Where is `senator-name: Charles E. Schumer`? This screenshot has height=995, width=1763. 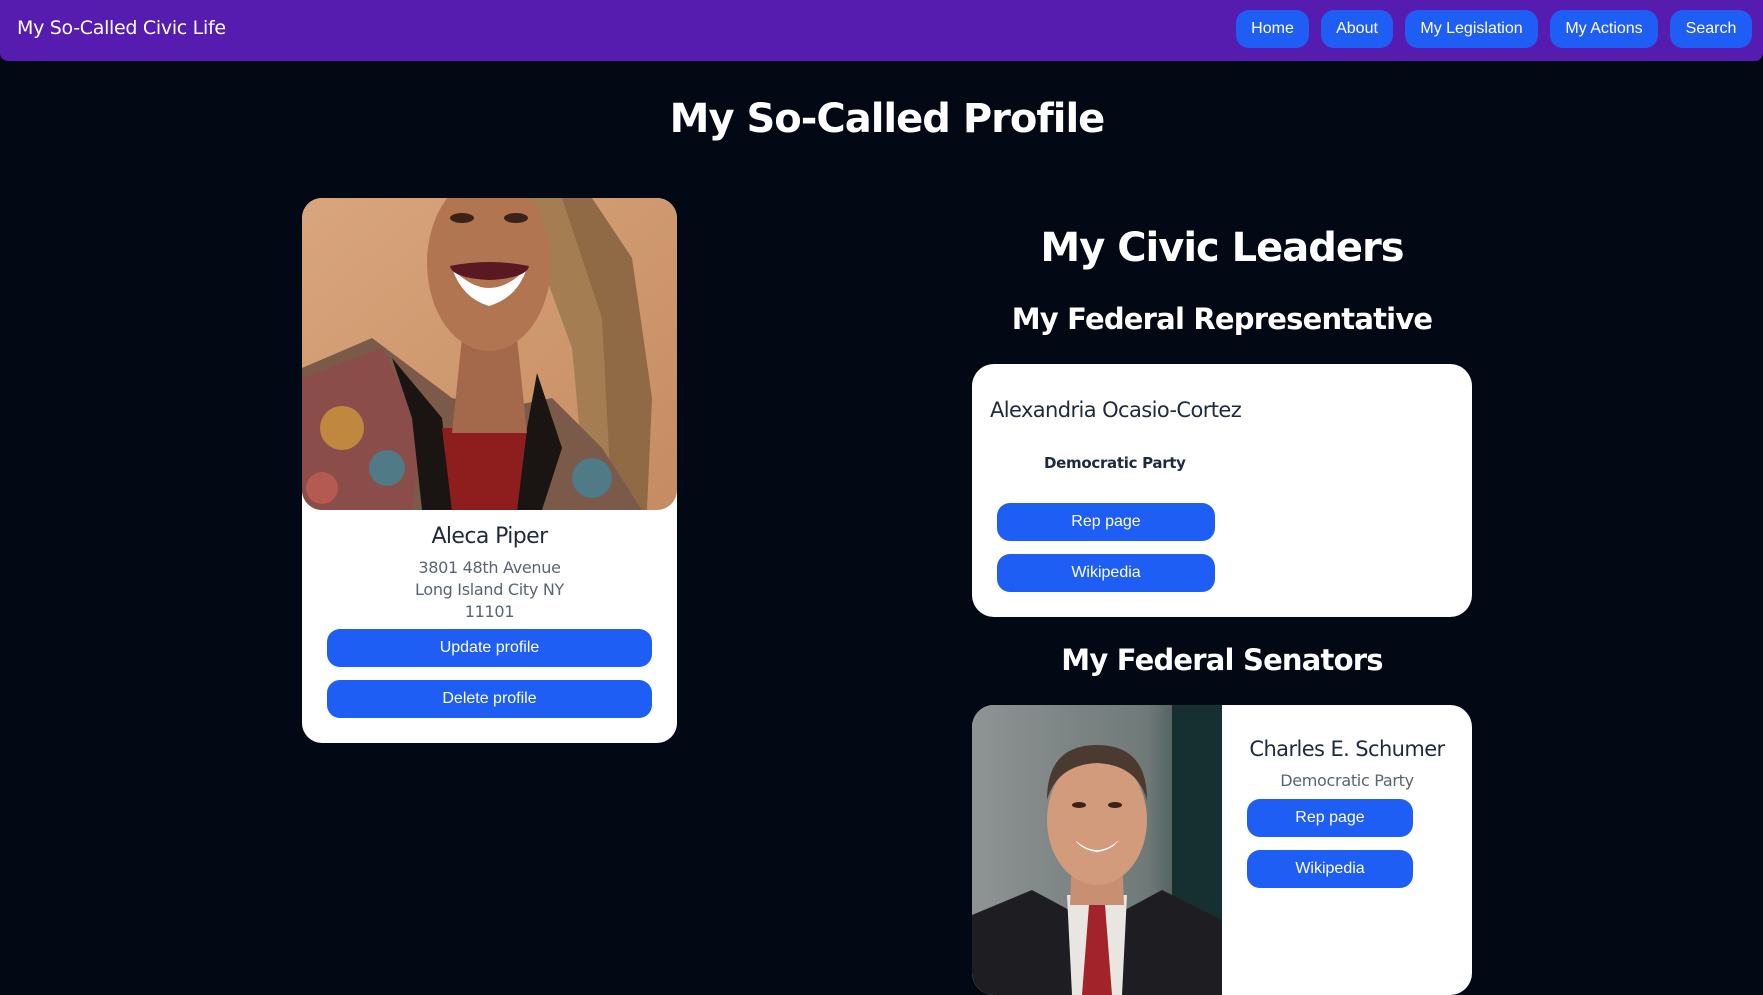 senator-name: Charles E. Schumer is located at coordinates (1347, 749).